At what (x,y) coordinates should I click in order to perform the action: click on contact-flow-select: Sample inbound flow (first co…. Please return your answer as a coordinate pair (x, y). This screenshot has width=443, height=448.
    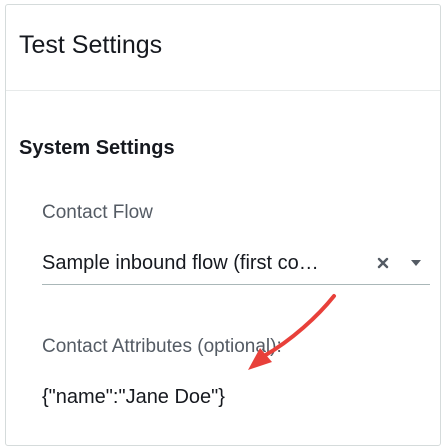
    Looking at the image, I should click on (236, 265).